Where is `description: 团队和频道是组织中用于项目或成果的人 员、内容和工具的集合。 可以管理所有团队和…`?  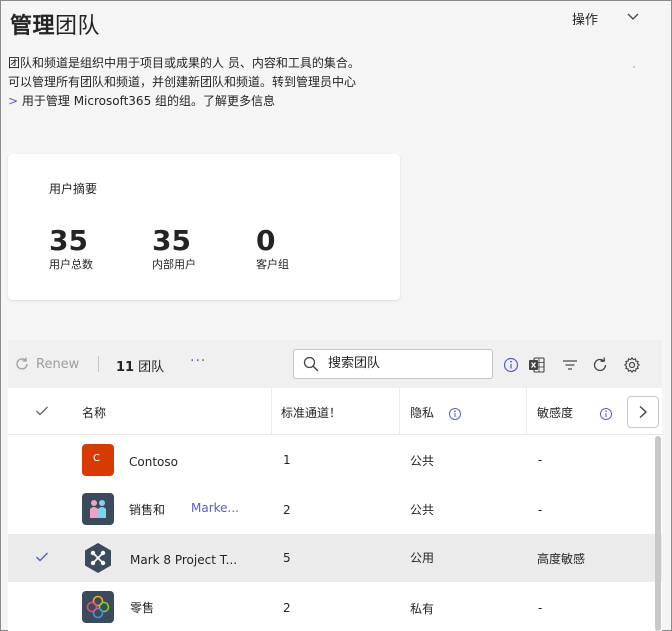 description: 团队和频道是组织中用于项目或成果的人 员、内容和工具的集合。 可以管理所有团队和… is located at coordinates (208, 82).